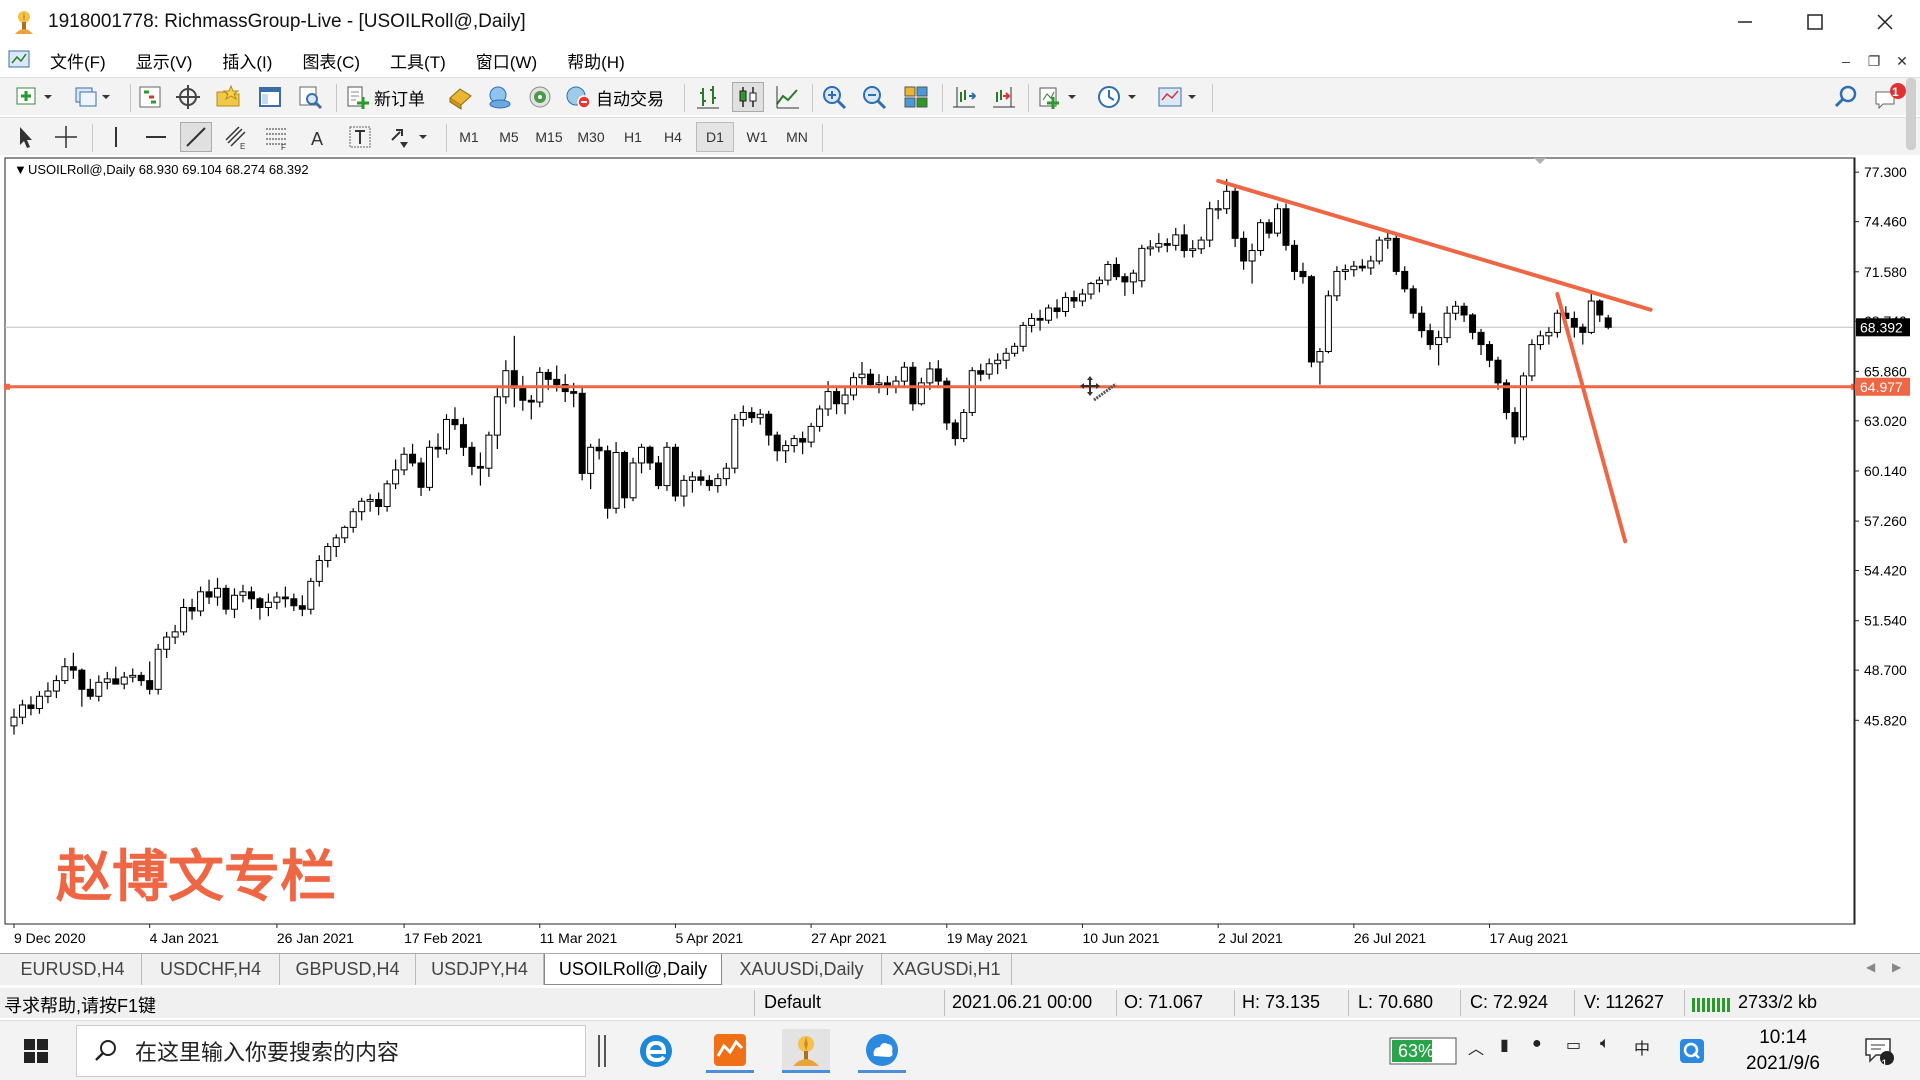 This screenshot has height=1080, width=1920. I want to click on chat-bubble-icon, so click(1890, 96).